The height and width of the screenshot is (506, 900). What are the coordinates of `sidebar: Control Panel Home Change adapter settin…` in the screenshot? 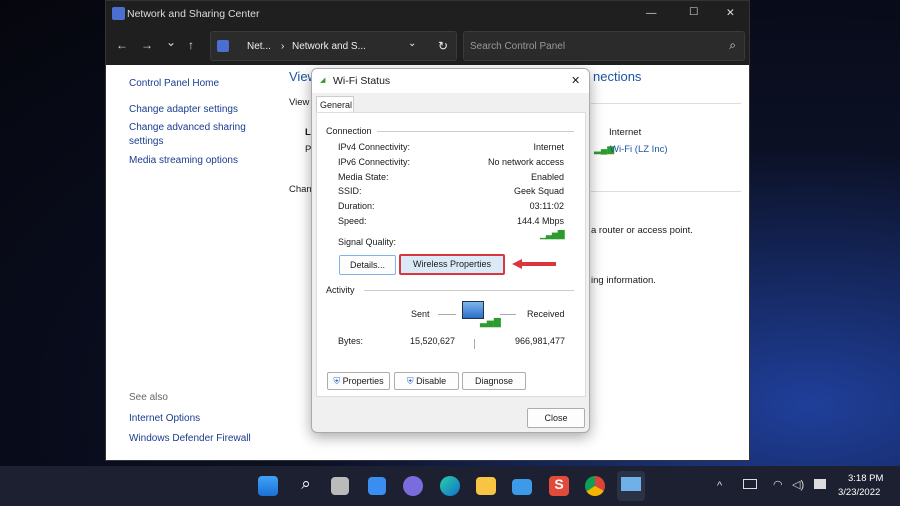 It's located at (204, 122).